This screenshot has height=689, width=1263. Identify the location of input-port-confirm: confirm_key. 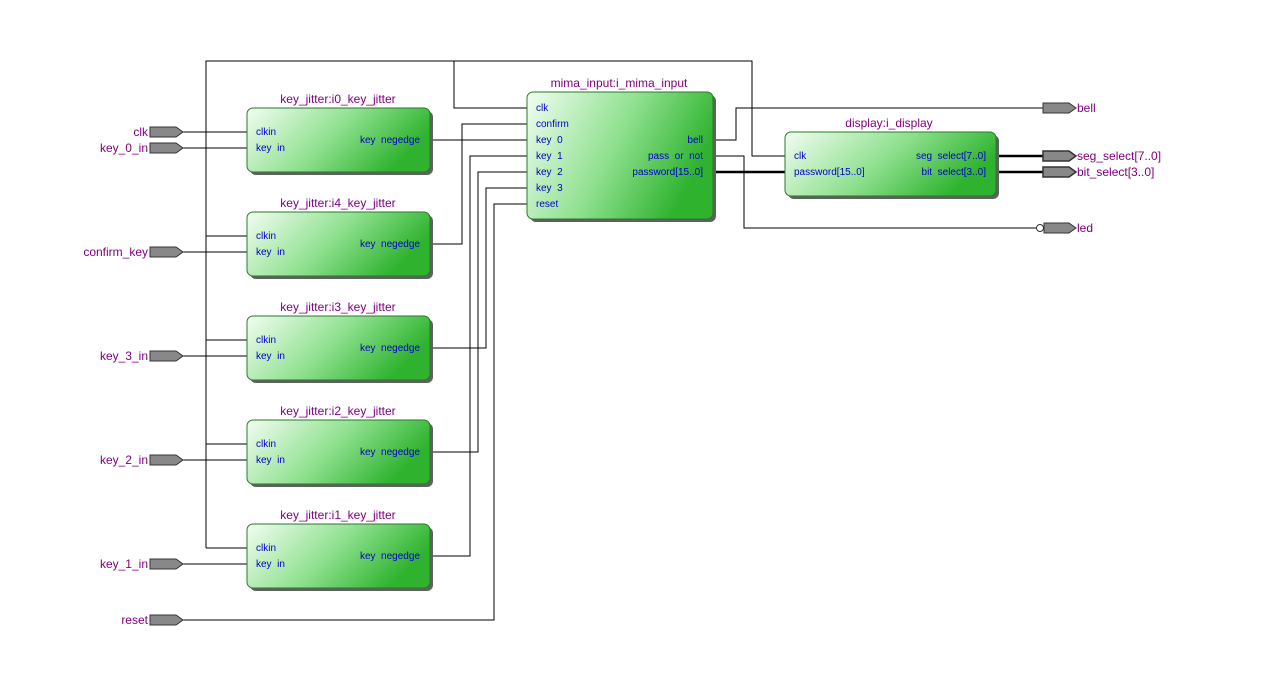
(133, 252).